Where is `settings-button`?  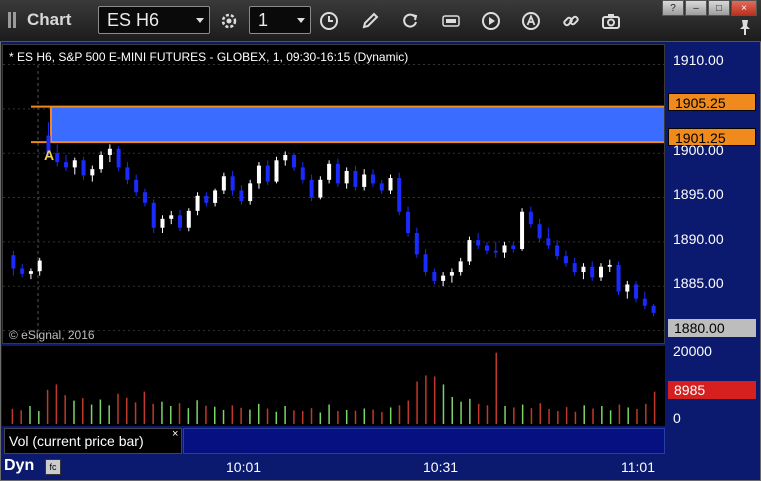 settings-button is located at coordinates (229, 21).